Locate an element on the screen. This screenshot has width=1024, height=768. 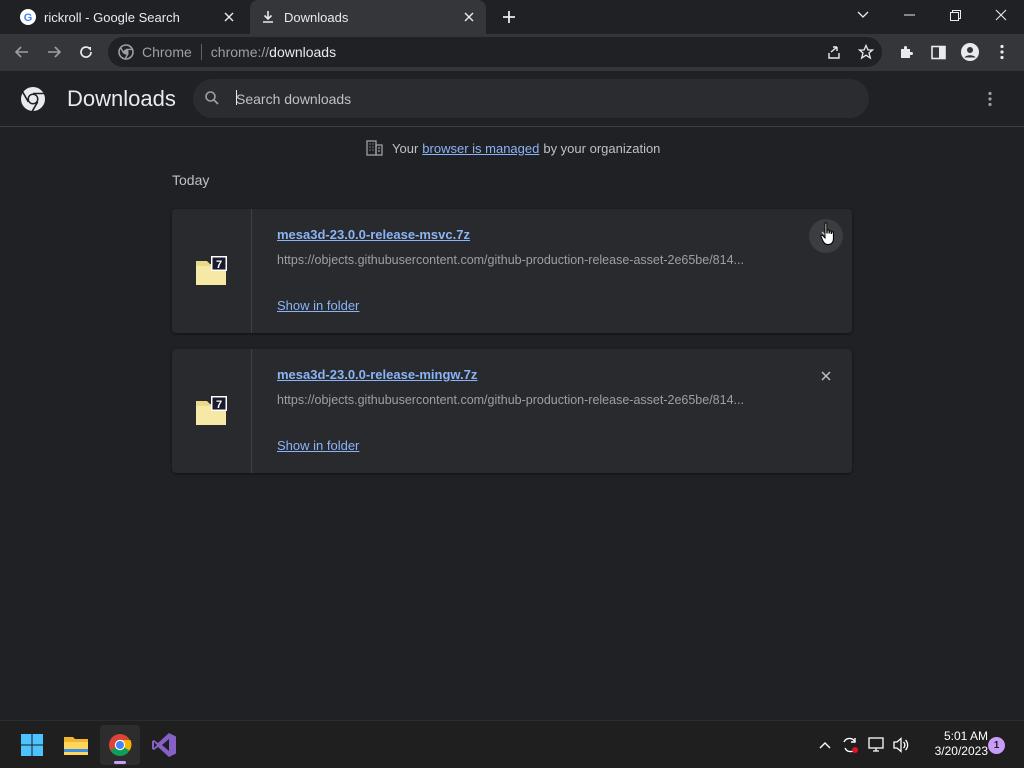
notification-badge: 1 is located at coordinates (996, 745).